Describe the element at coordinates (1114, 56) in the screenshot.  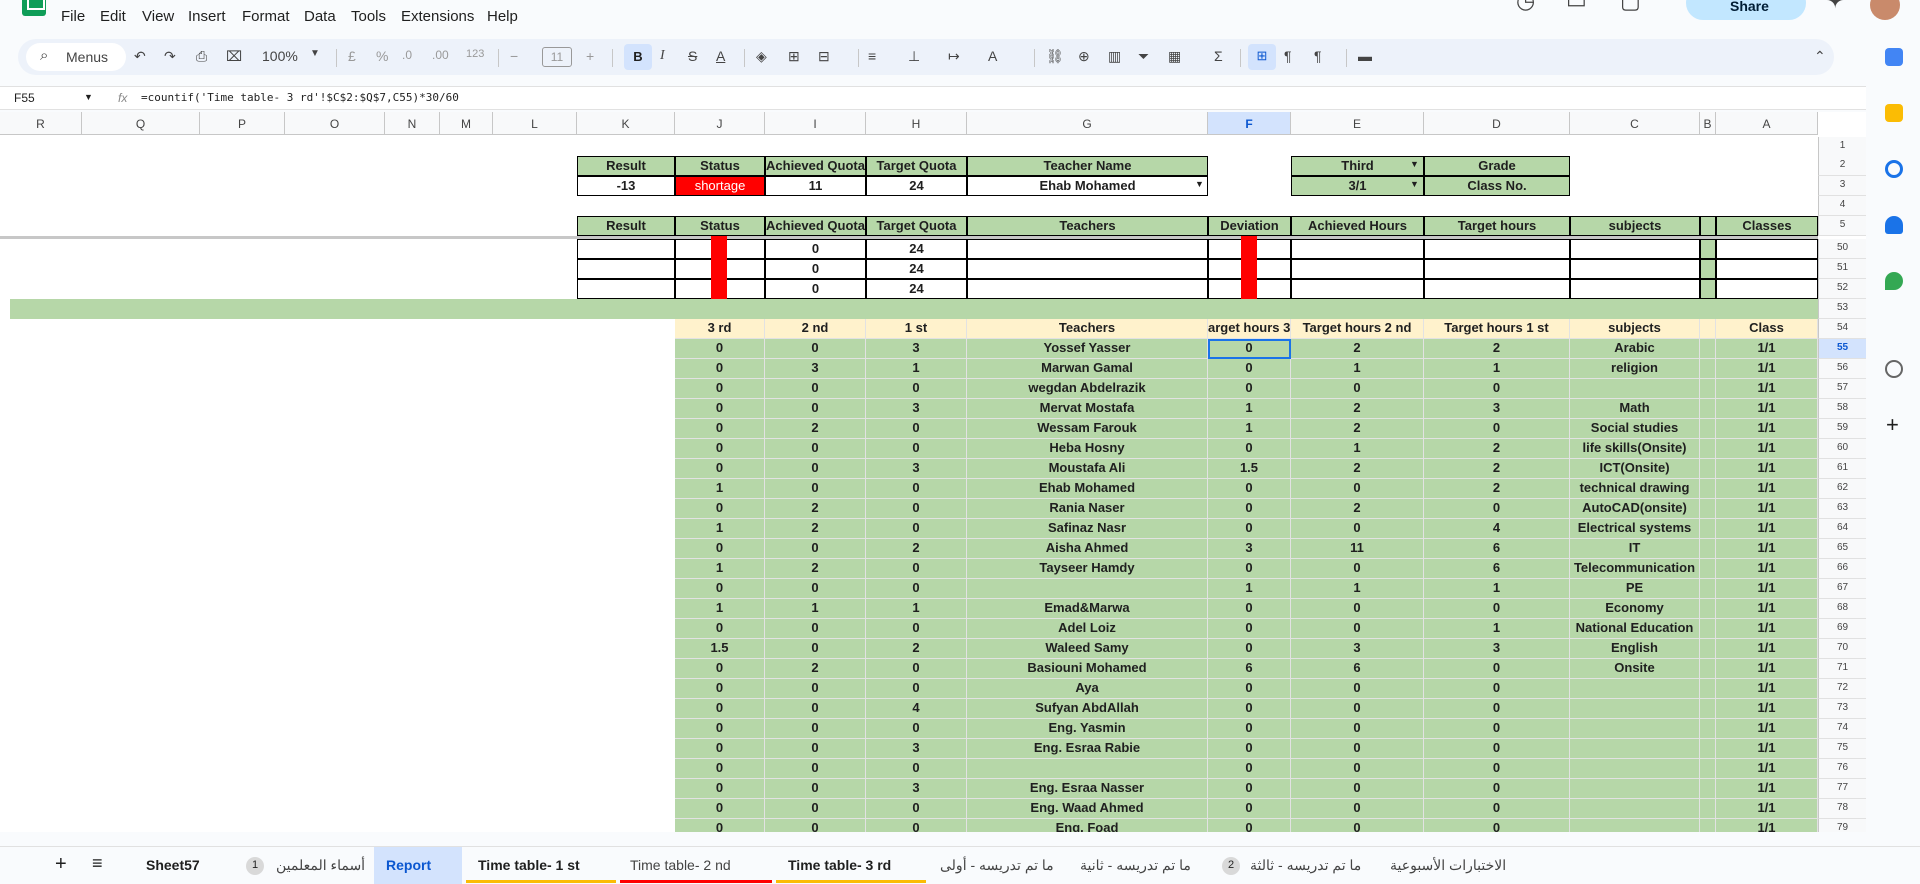
I see `insert-chart-icon: ▥` at that location.